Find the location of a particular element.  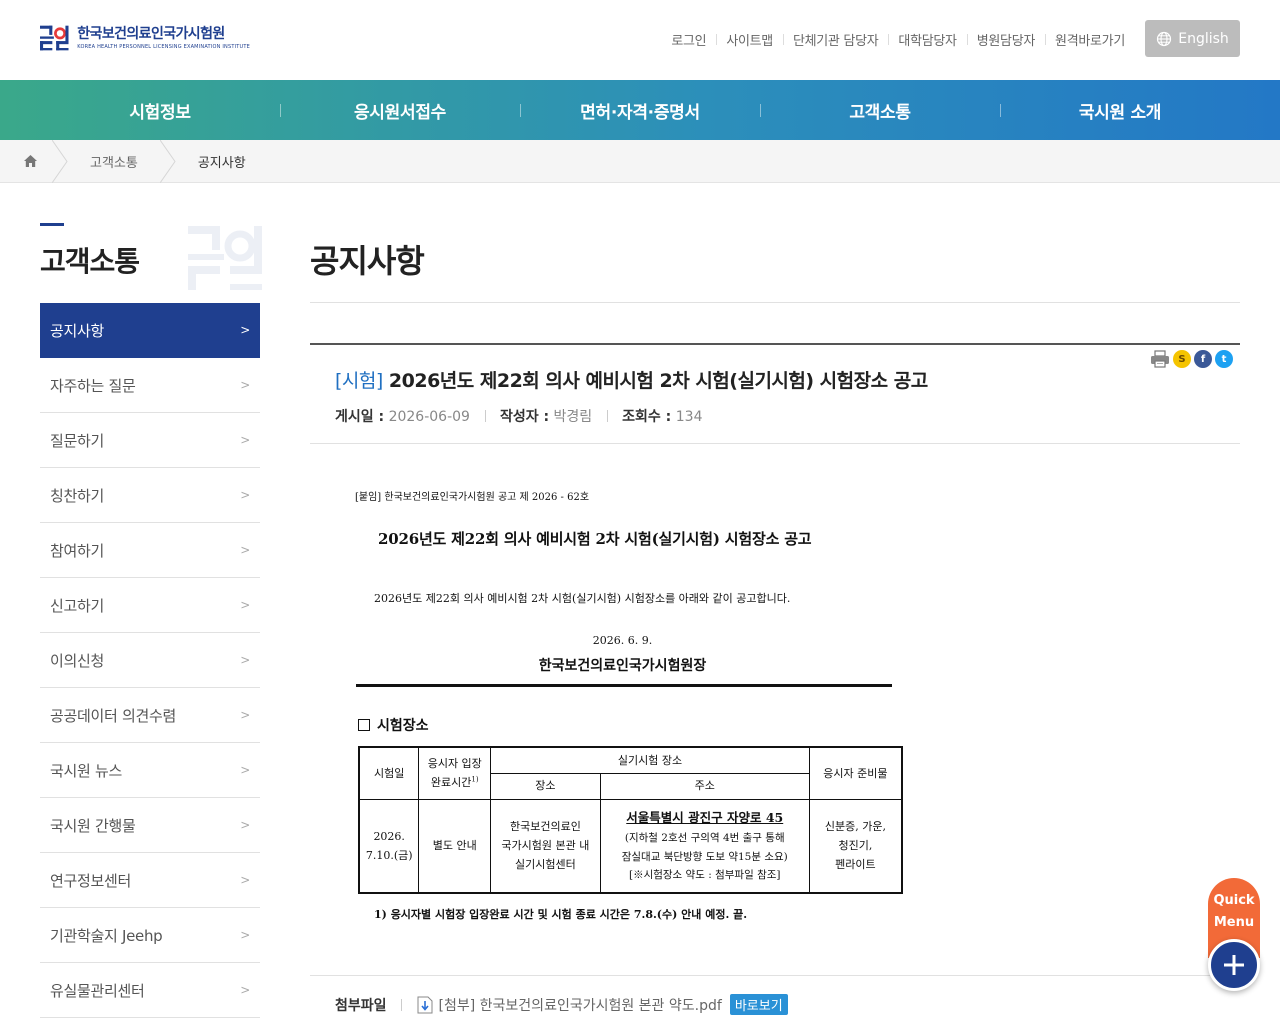

th-place: 장소 is located at coordinates (545, 786).